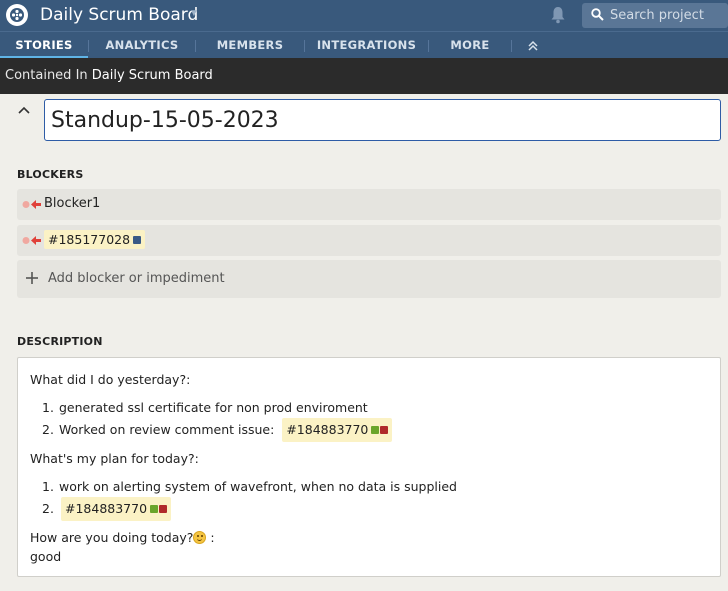 Image resolution: width=728 pixels, height=591 pixels. I want to click on answer-text: good, so click(46, 556).